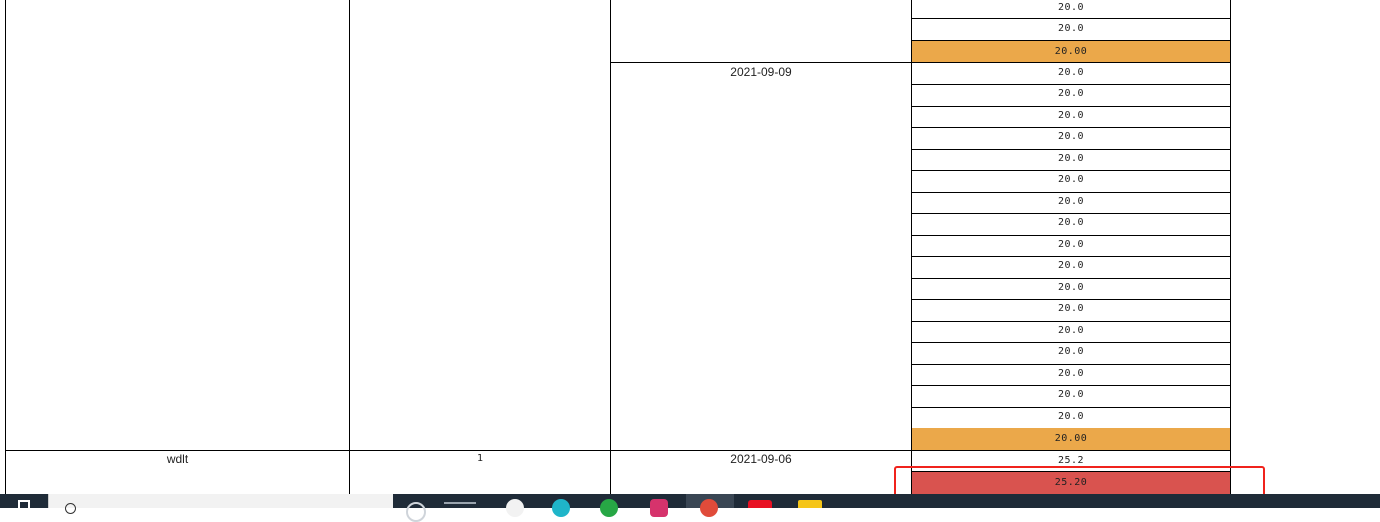  What do you see at coordinates (177, 459) in the screenshot?
I see `name-cell: wdlt` at bounding box center [177, 459].